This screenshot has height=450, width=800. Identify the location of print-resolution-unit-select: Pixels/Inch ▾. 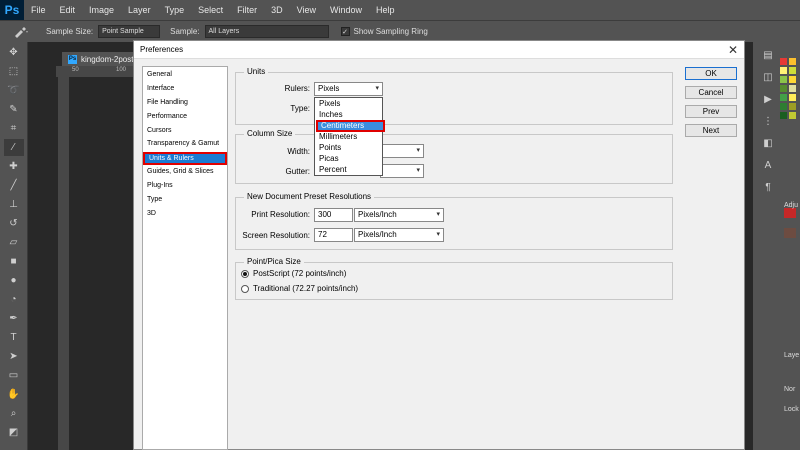
(399, 215).